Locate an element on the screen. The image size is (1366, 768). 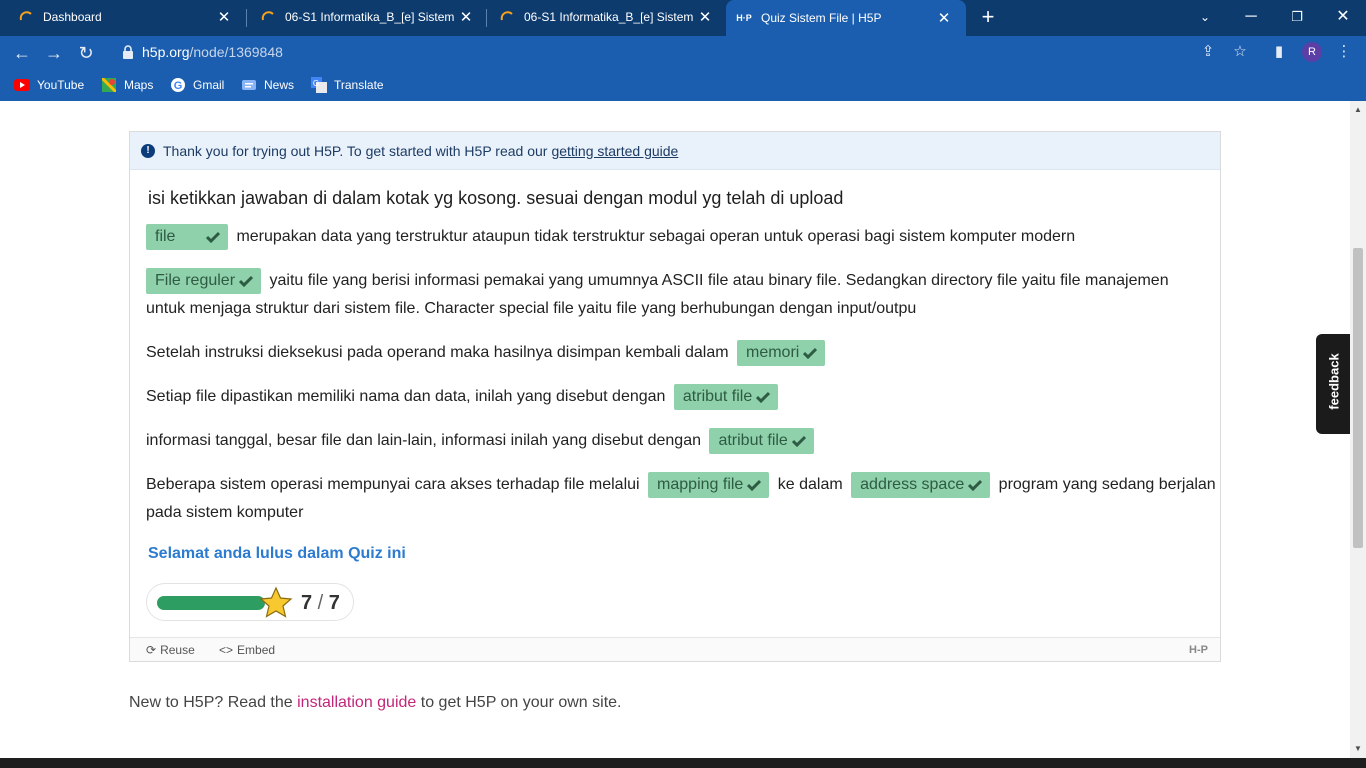
scroll-down-icon: ▼ is located at coordinates (1358, 749).